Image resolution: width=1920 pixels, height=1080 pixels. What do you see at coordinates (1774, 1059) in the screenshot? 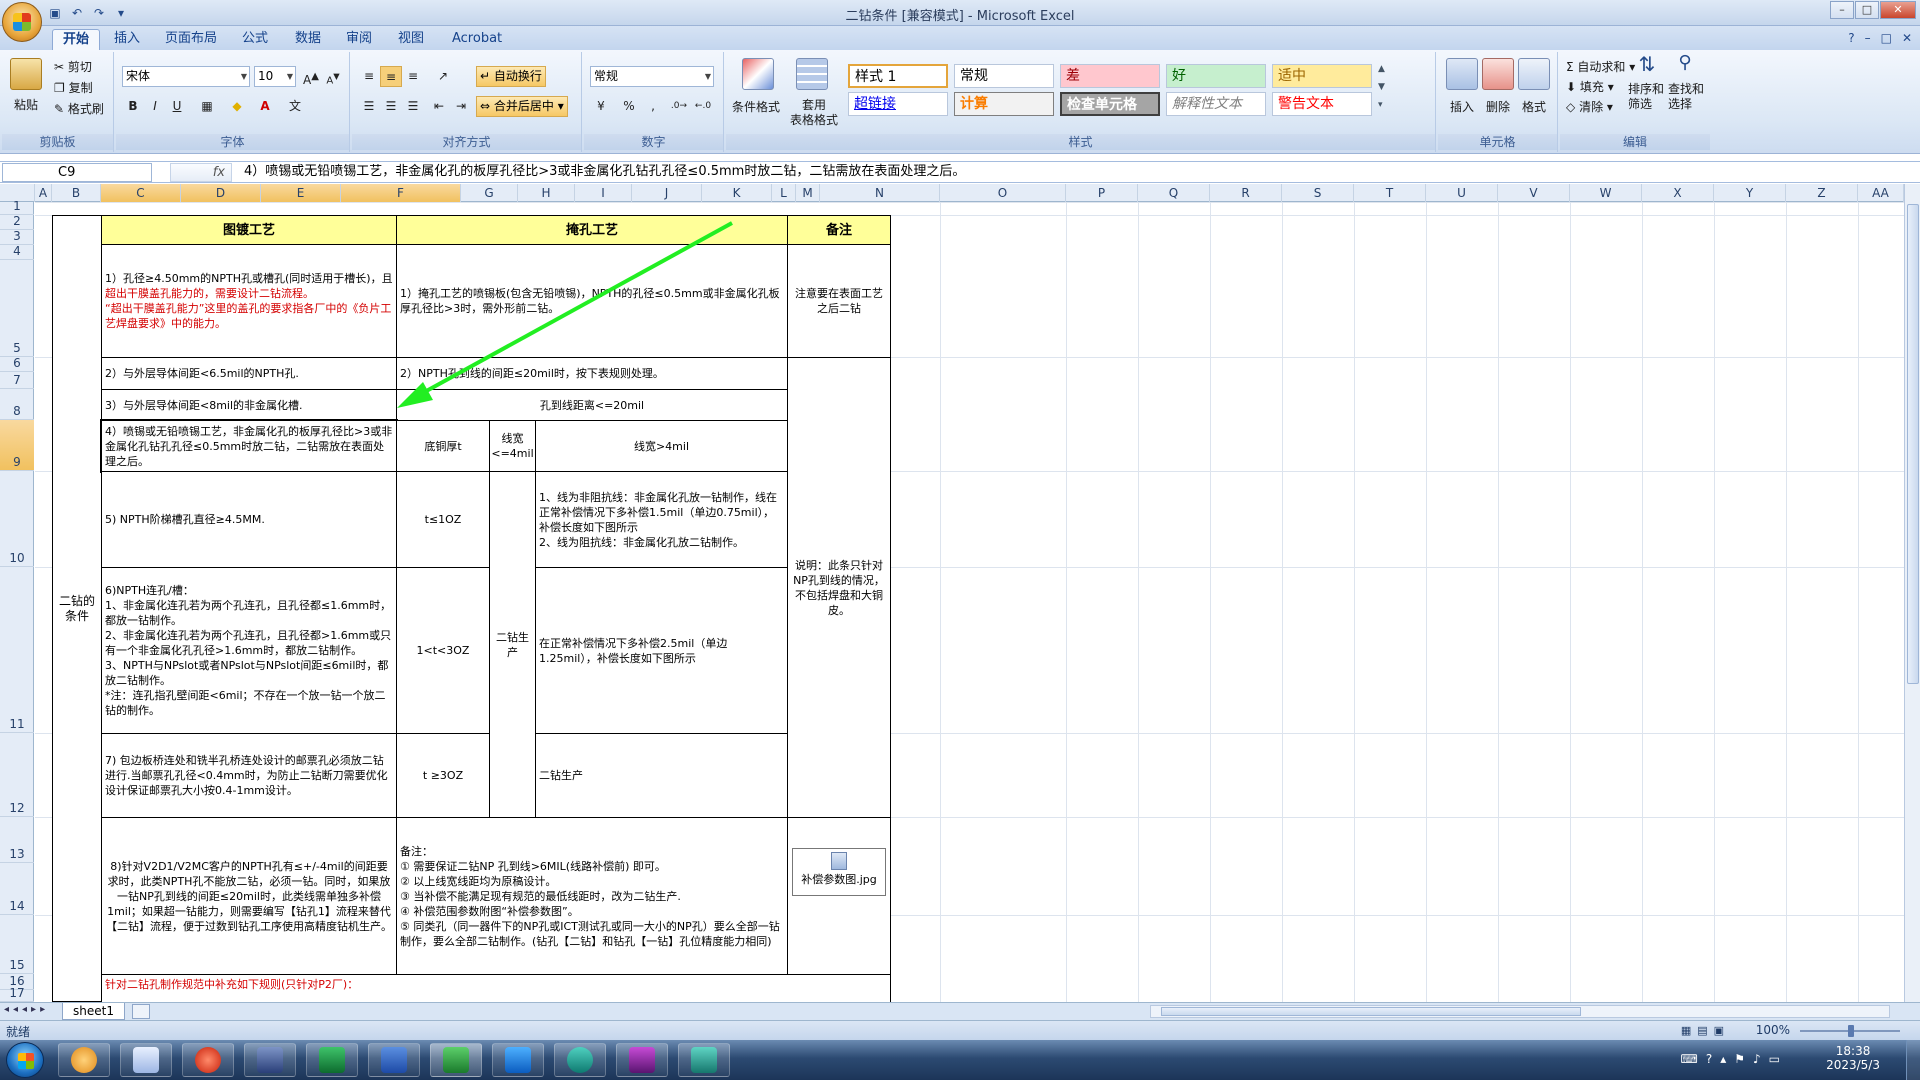
I see `network-icon: ▭` at bounding box center [1774, 1059].